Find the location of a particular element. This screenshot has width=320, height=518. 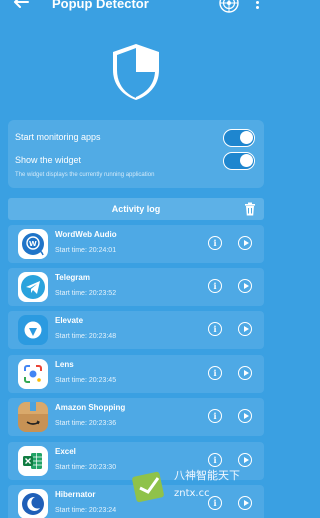

start-time: Start time: 20:23:48 is located at coordinates (86, 336).